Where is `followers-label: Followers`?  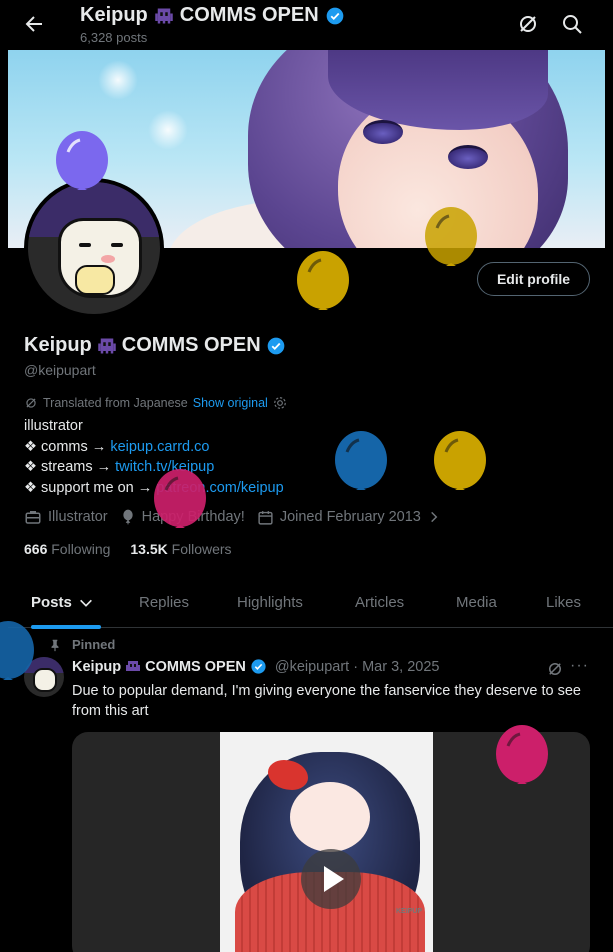 followers-label: Followers is located at coordinates (201, 549).